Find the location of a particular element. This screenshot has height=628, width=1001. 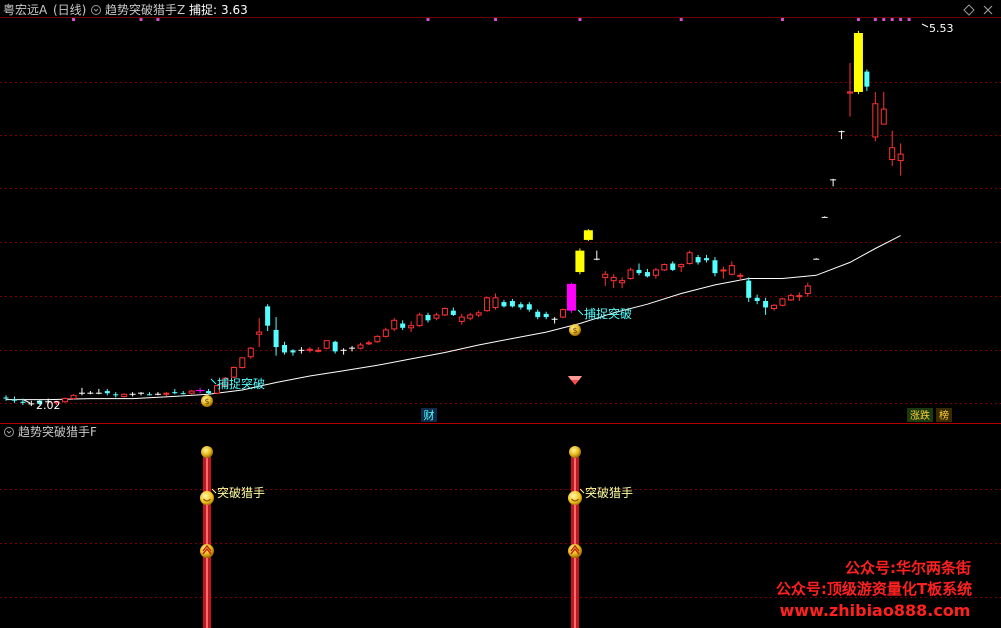

bang-badge-label: 榜 is located at coordinates (944, 415).